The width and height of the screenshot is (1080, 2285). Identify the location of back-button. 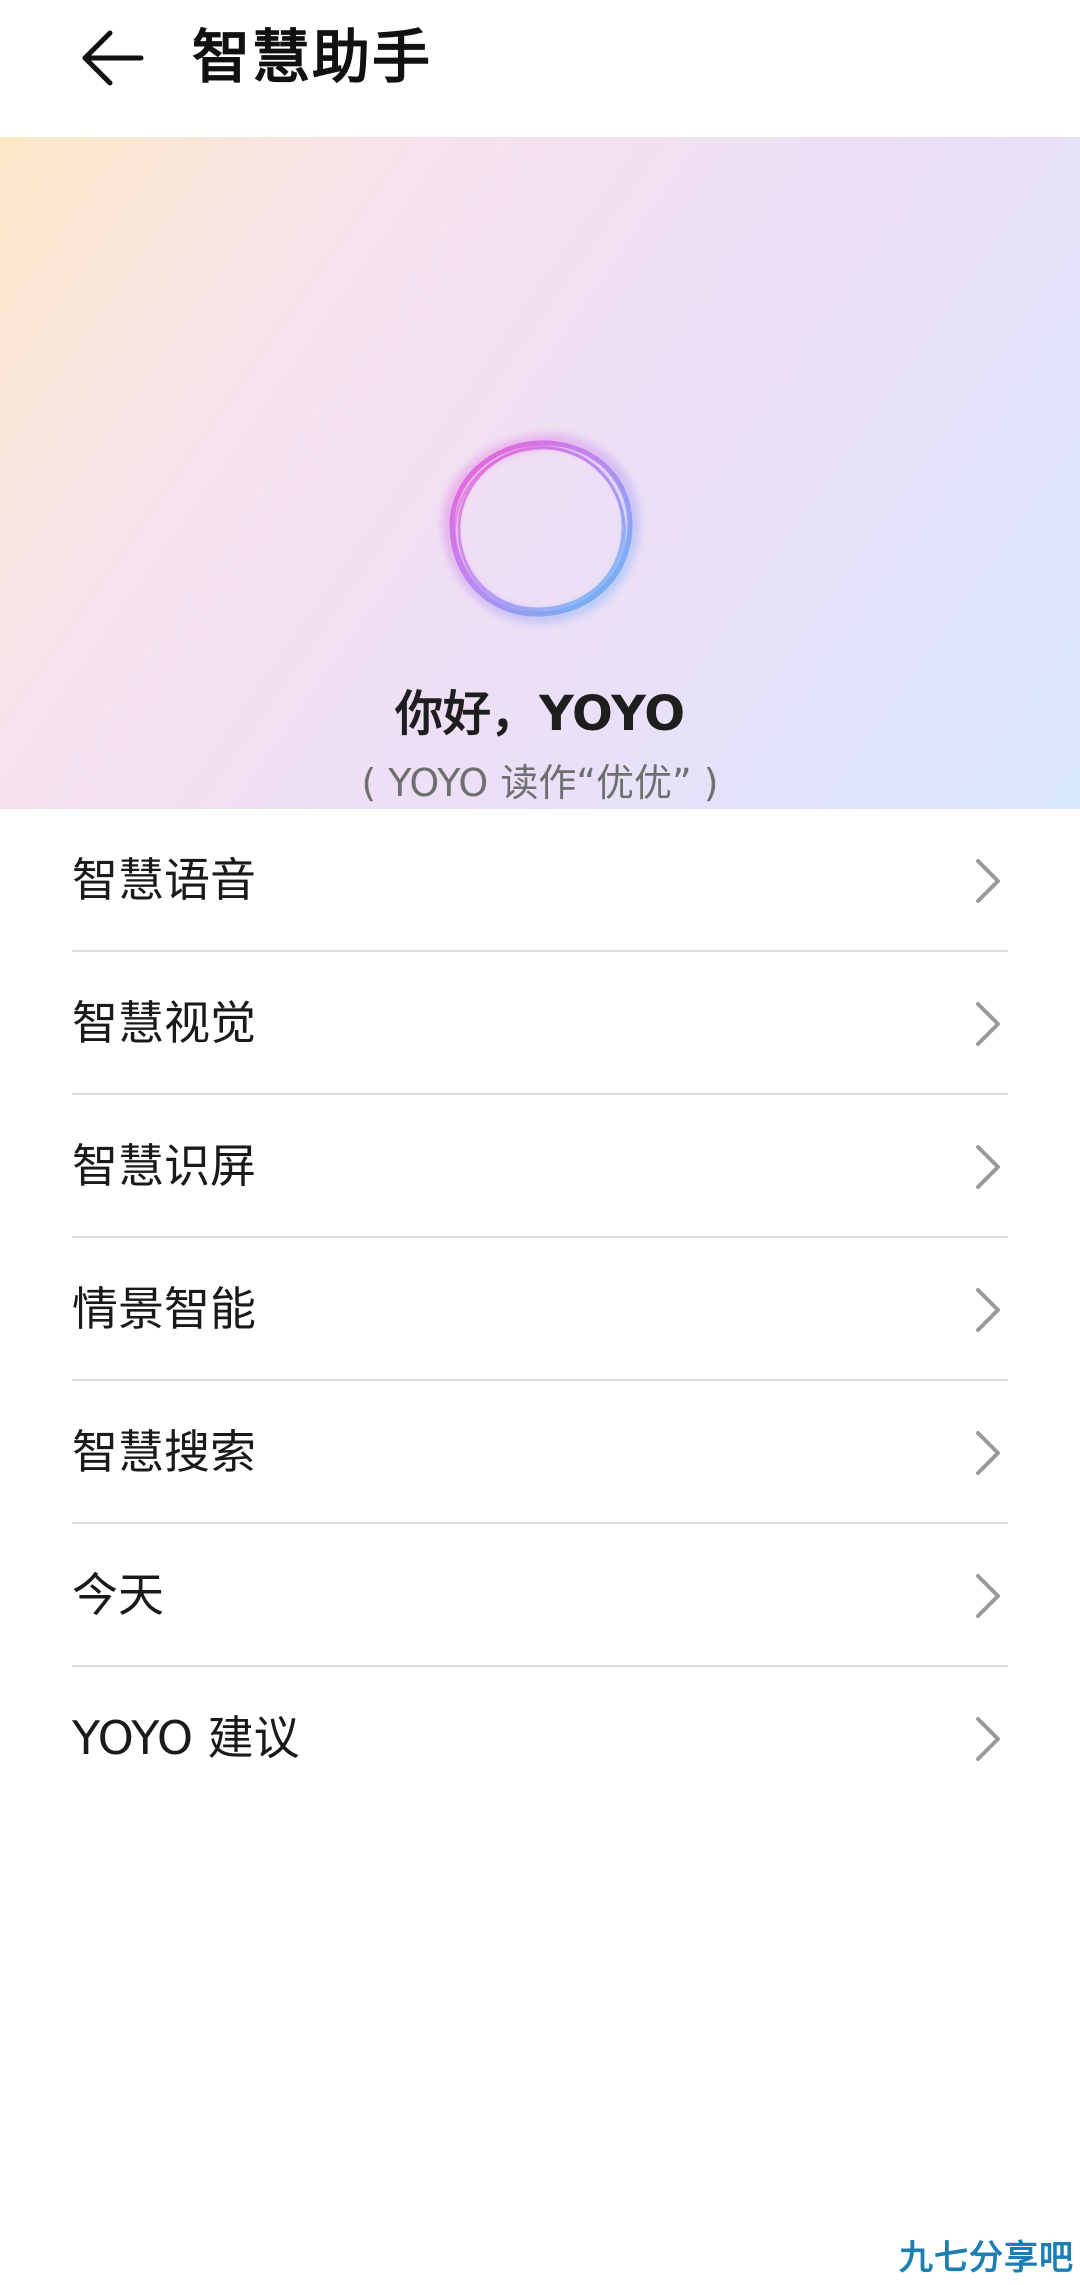
(112, 58).